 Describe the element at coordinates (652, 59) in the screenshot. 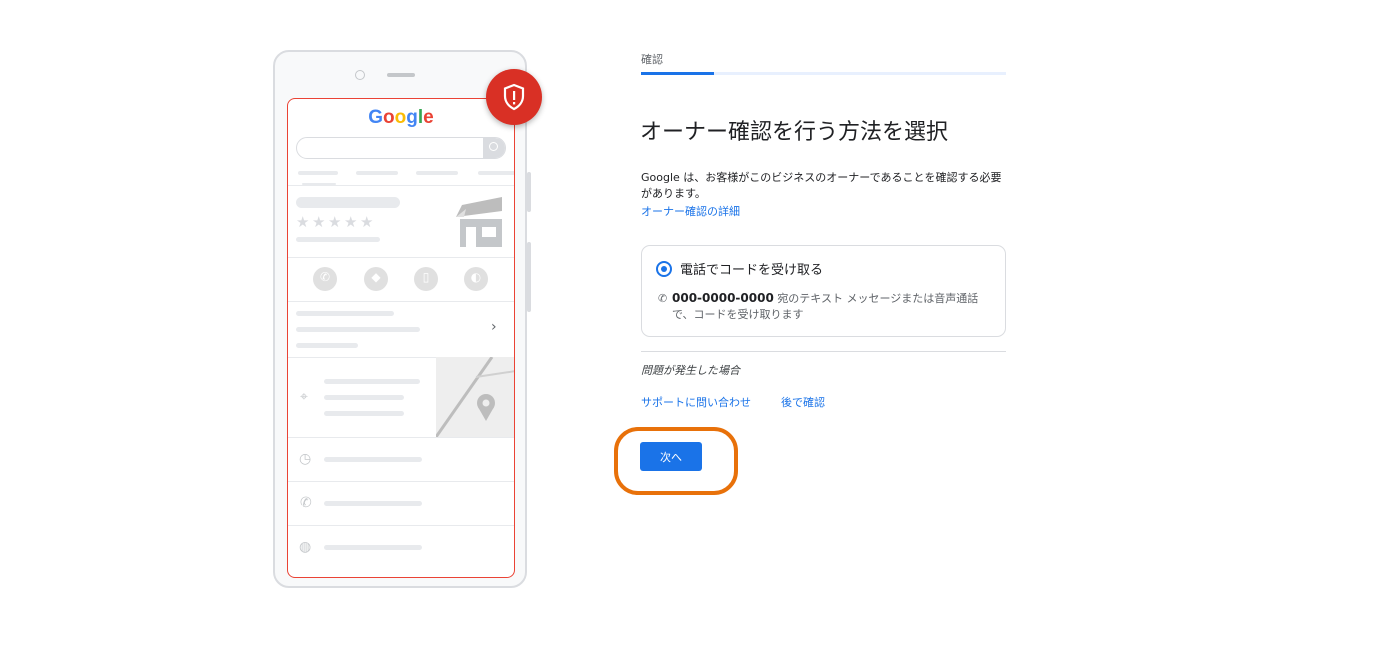

I see `step-label: 確認` at that location.